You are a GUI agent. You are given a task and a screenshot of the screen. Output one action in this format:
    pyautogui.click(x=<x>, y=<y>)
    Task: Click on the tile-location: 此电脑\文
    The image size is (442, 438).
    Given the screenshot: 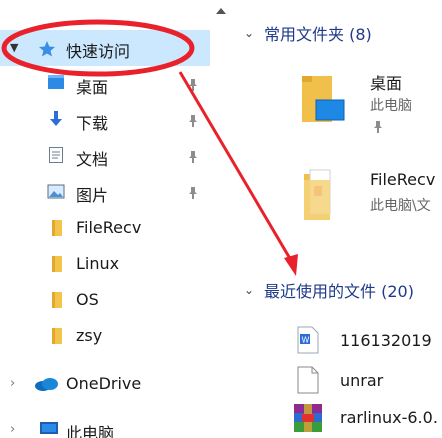 What is the action you would take?
    pyautogui.click(x=400, y=206)
    